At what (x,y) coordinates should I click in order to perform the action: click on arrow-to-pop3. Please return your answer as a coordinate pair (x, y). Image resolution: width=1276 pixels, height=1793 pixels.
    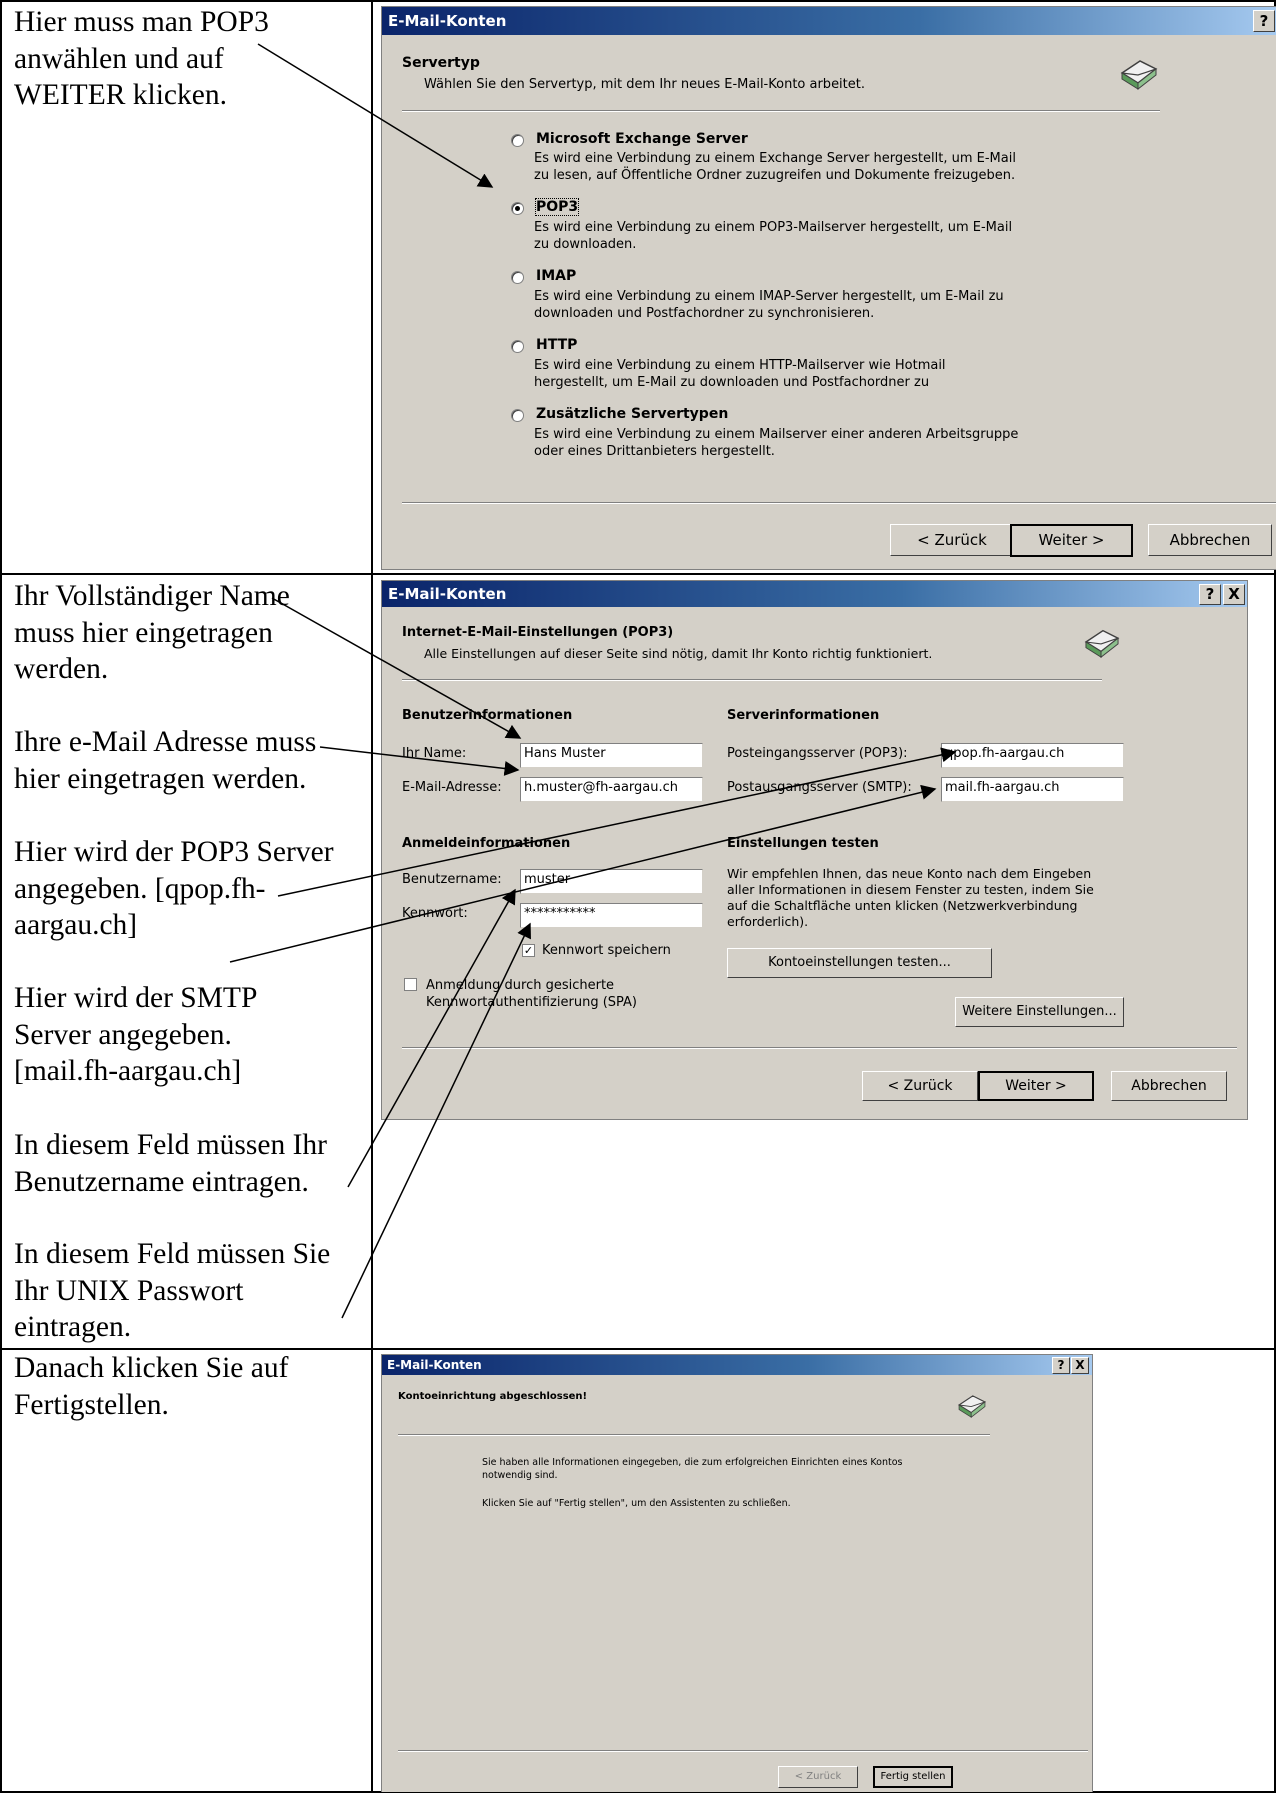
    Looking at the image, I should click on (375, 115).